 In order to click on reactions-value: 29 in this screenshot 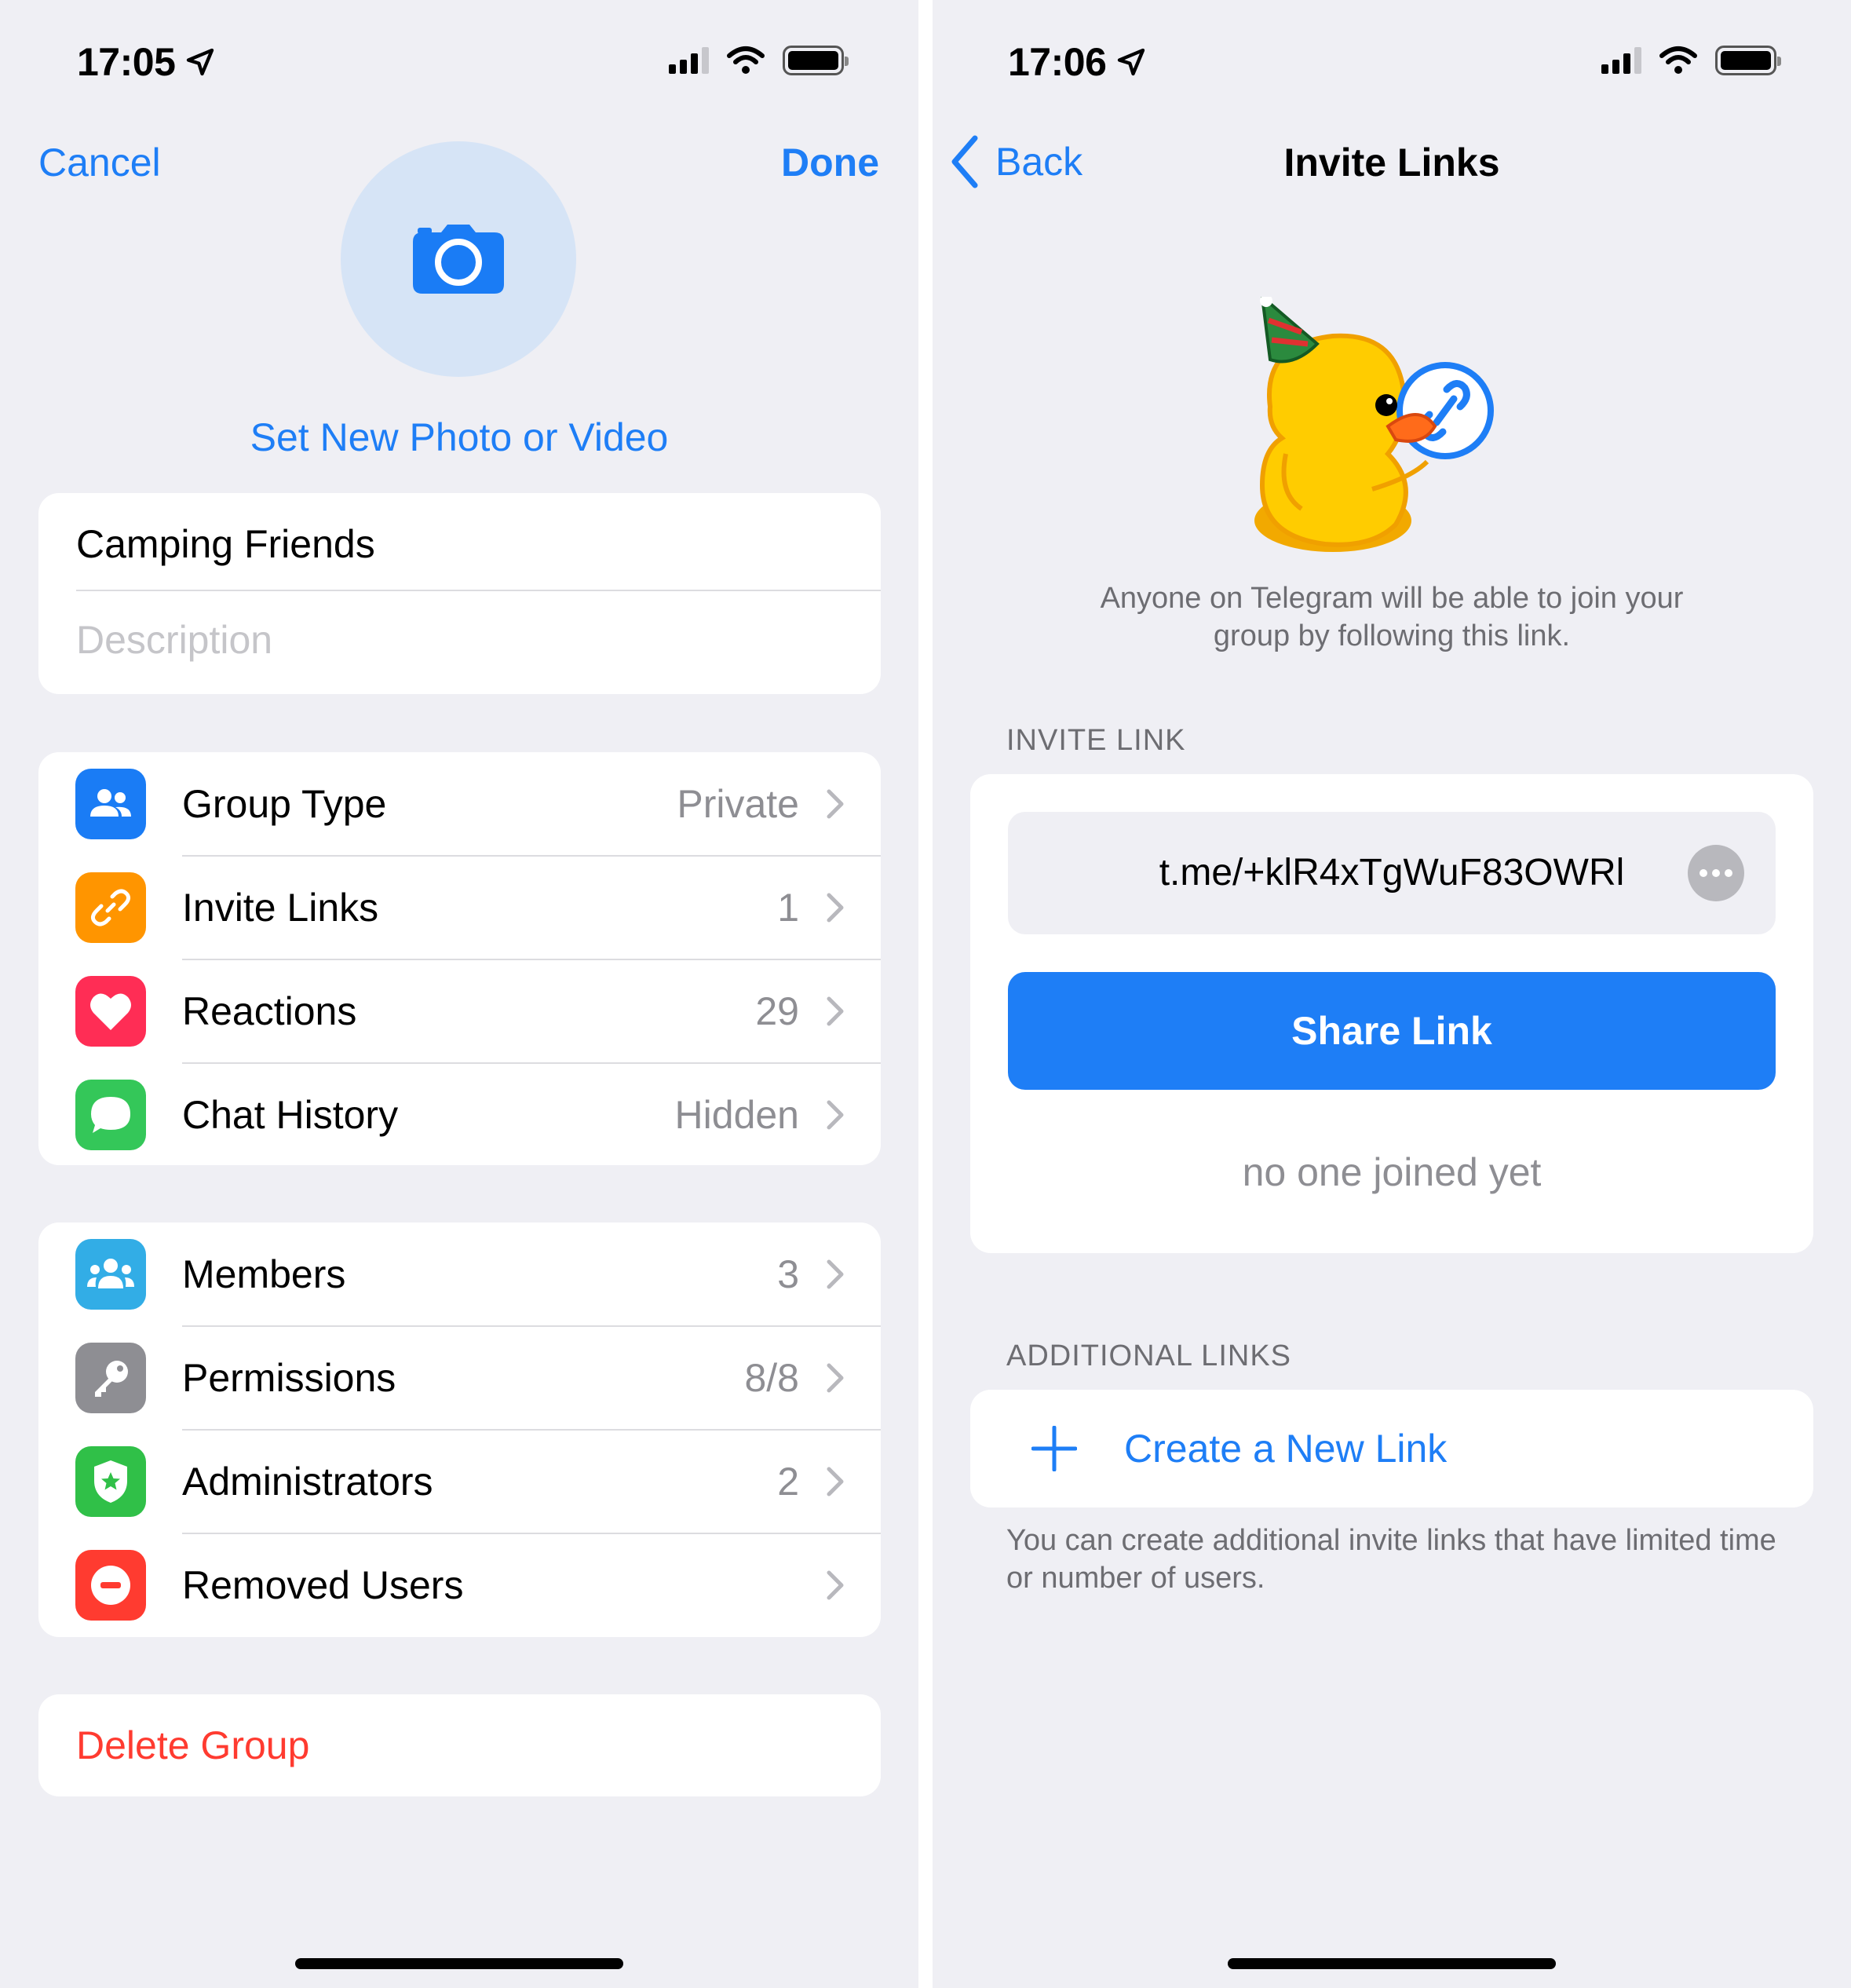, I will do `click(777, 1011)`.